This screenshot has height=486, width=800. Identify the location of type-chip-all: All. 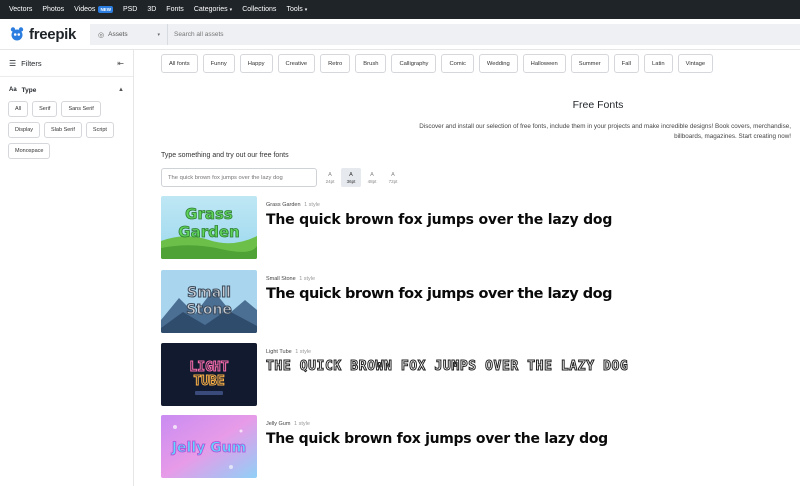
(18, 109).